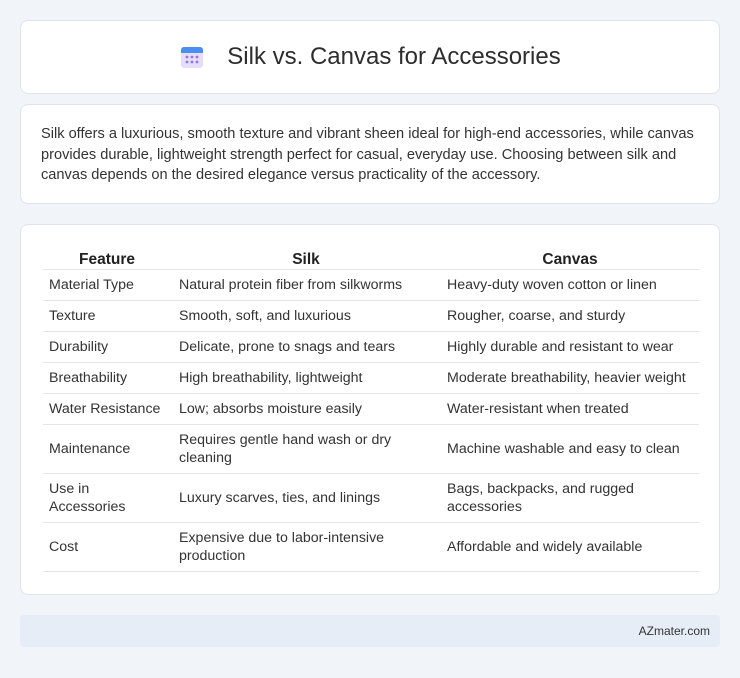 The height and width of the screenshot is (678, 740). What do you see at coordinates (107, 258) in the screenshot?
I see `header-feature: Feature` at bounding box center [107, 258].